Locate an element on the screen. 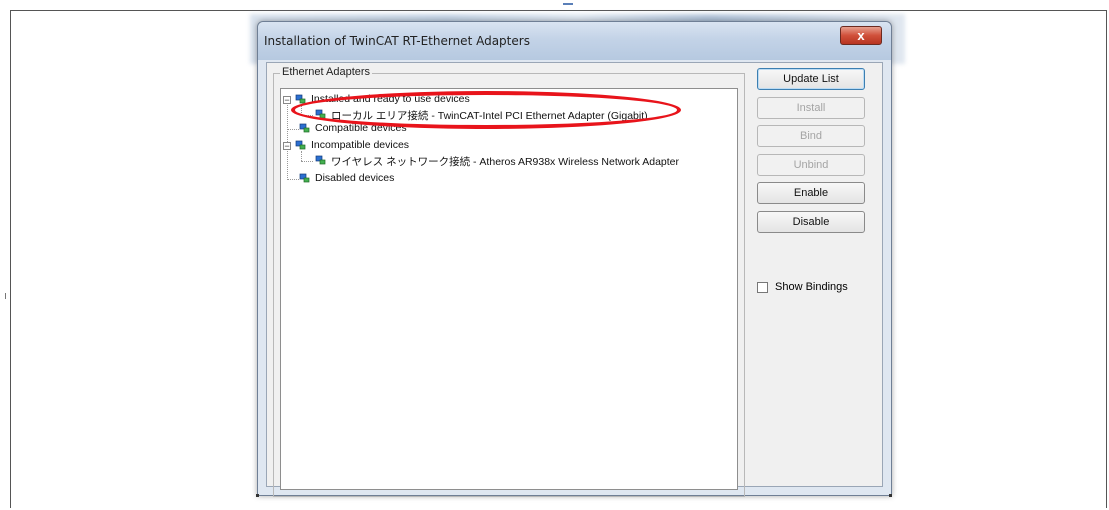 Image resolution: width=1109 pixels, height=510 pixels. top-mark is located at coordinates (568, 4).